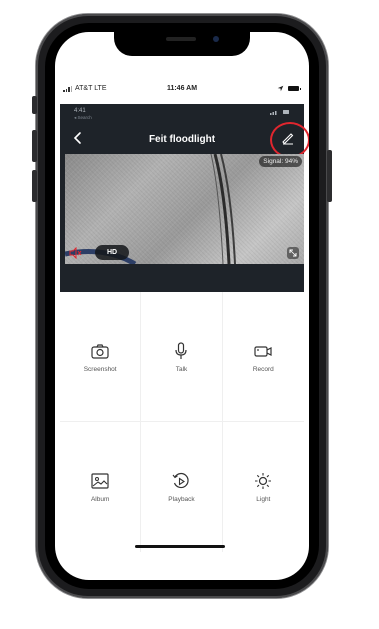  What do you see at coordinates (181, 369) in the screenshot?
I see `talk-label: Talk` at bounding box center [181, 369].